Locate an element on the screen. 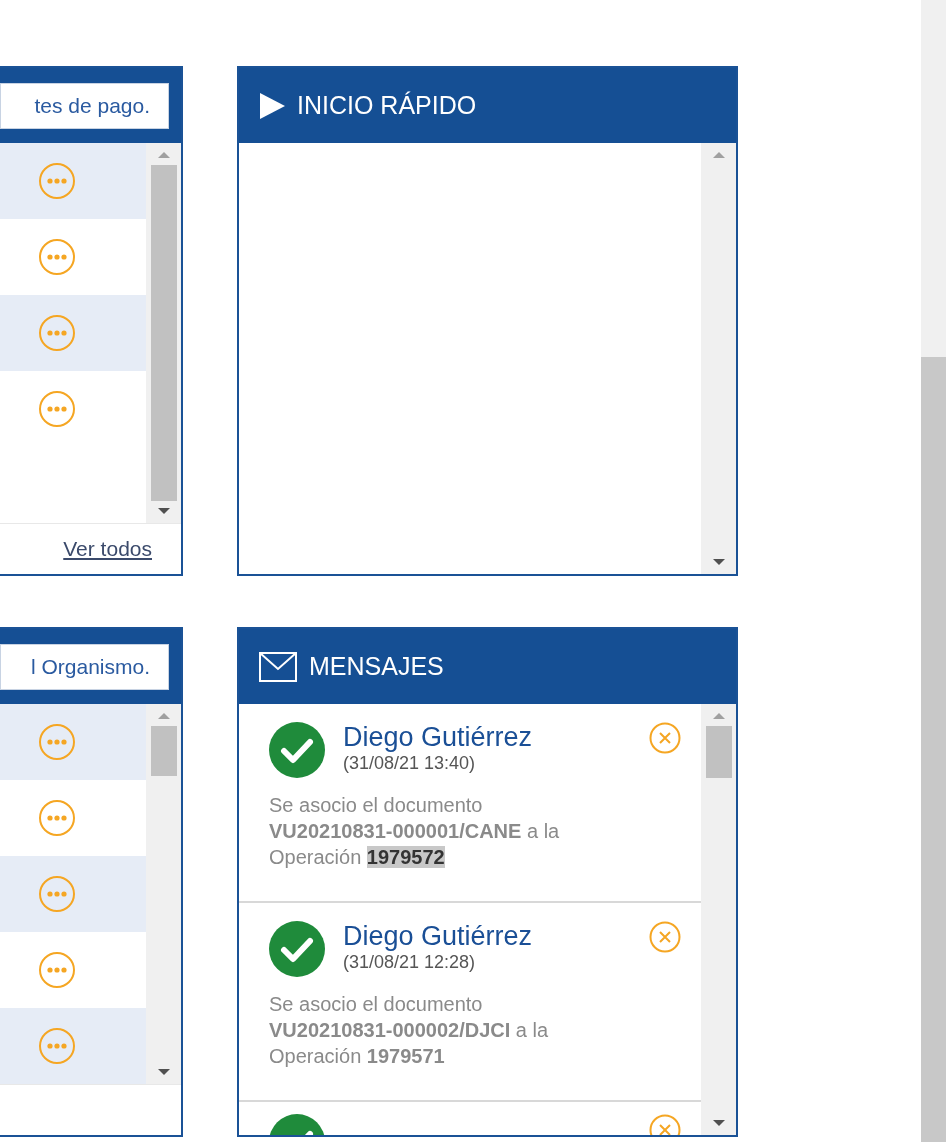  page-scroll-thumb is located at coordinates (933, 749).